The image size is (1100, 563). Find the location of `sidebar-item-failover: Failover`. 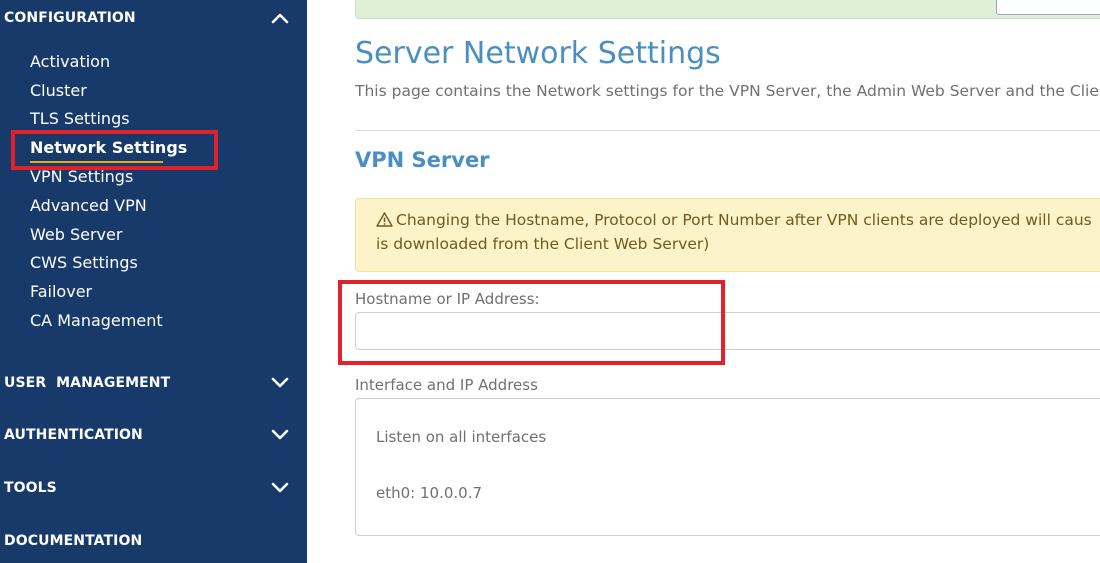

sidebar-item-failover: Failover is located at coordinates (61, 292).